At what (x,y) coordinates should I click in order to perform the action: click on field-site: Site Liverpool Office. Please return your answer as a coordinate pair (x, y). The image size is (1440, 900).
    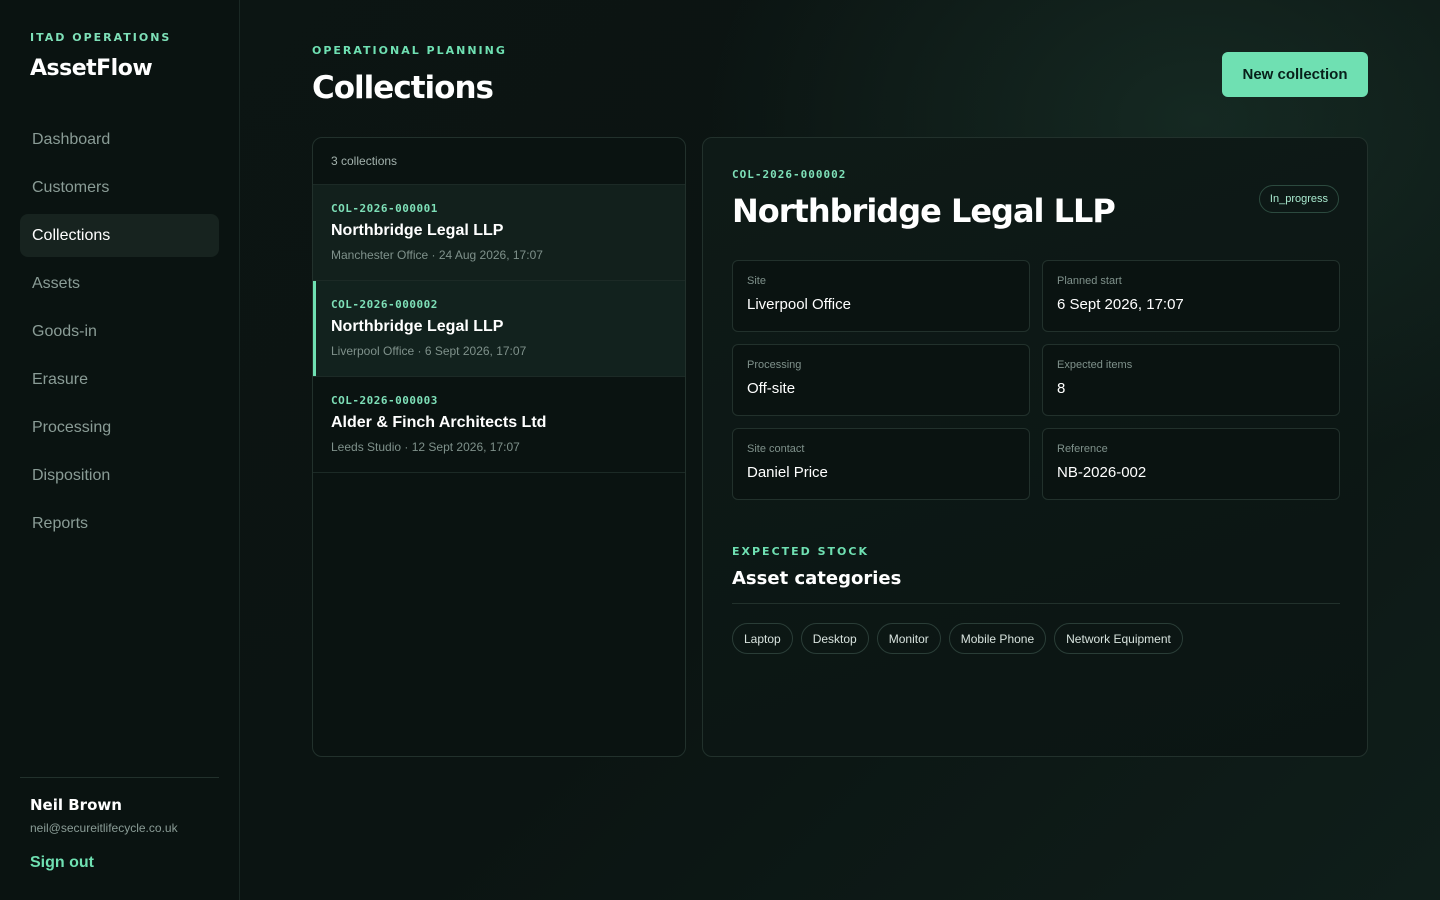
    Looking at the image, I should click on (881, 296).